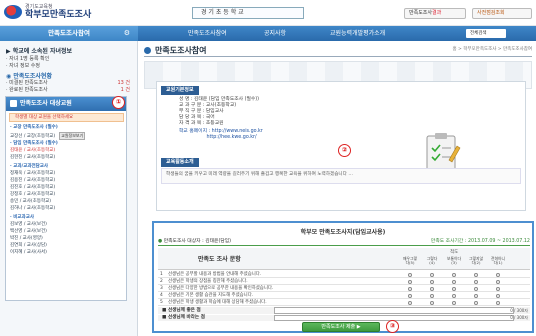  Describe the element at coordinates (217, 302) in the screenshot. I see `question-text: 선생님은 학생 생활과 학습에 대해 상담해 주셨습니다.` at that location.